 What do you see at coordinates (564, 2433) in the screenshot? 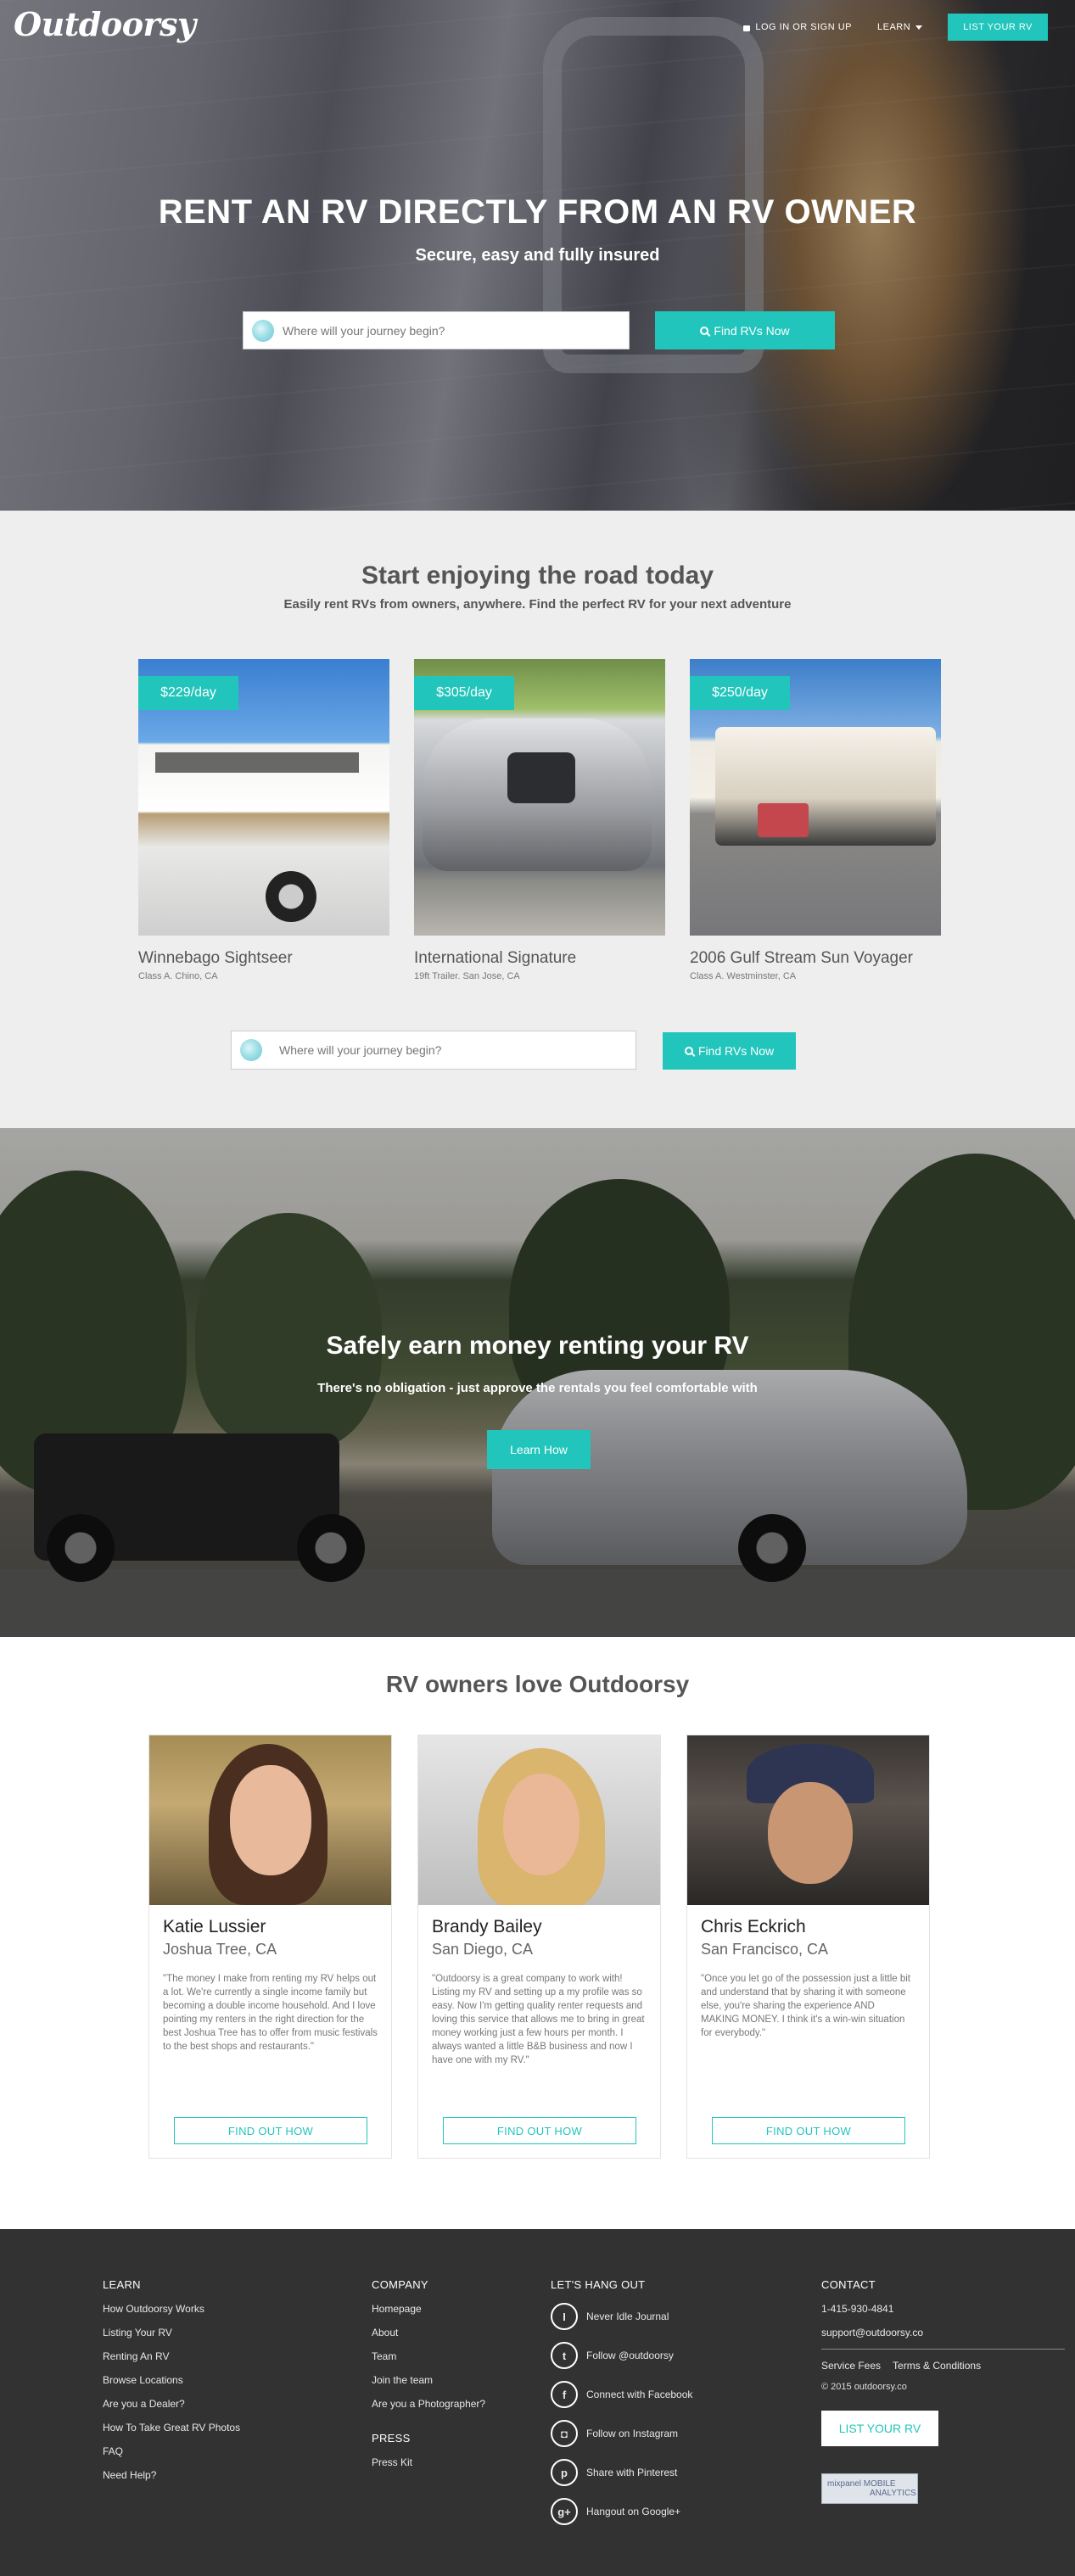
I see `instagram-icon: ◘` at bounding box center [564, 2433].